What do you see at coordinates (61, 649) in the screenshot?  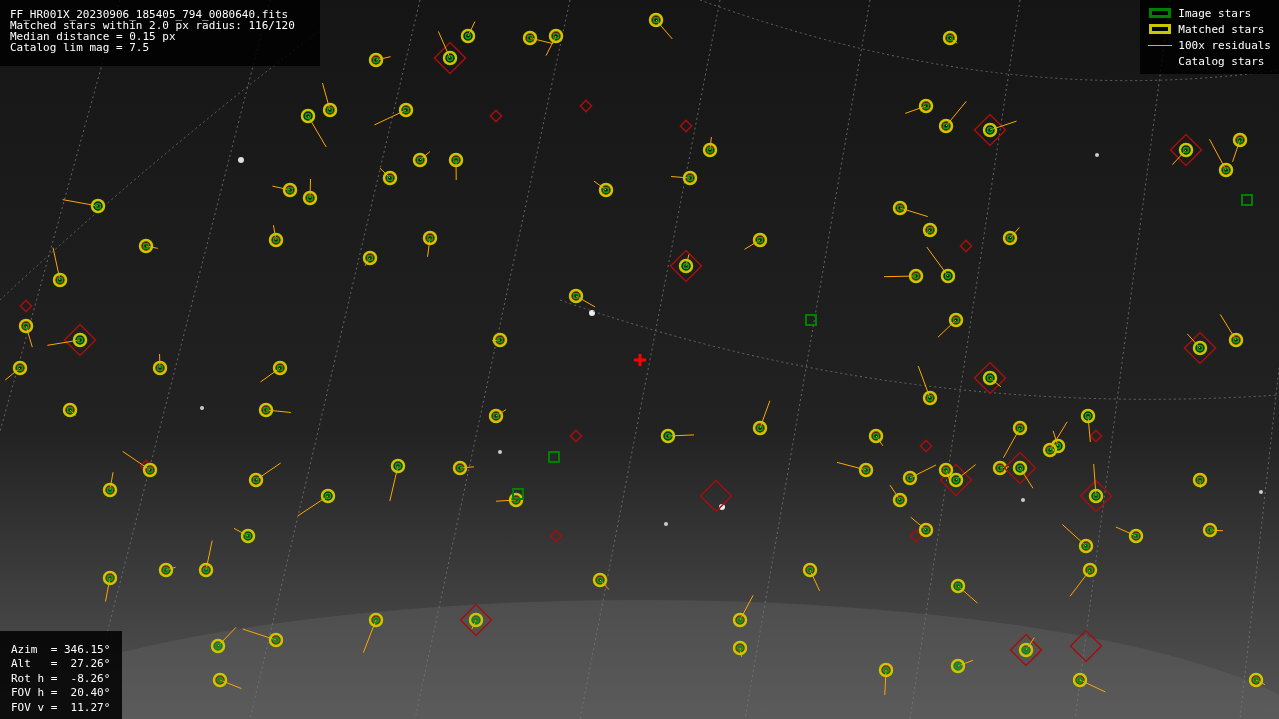 I see `info-text: Azim = 346.15°` at bounding box center [61, 649].